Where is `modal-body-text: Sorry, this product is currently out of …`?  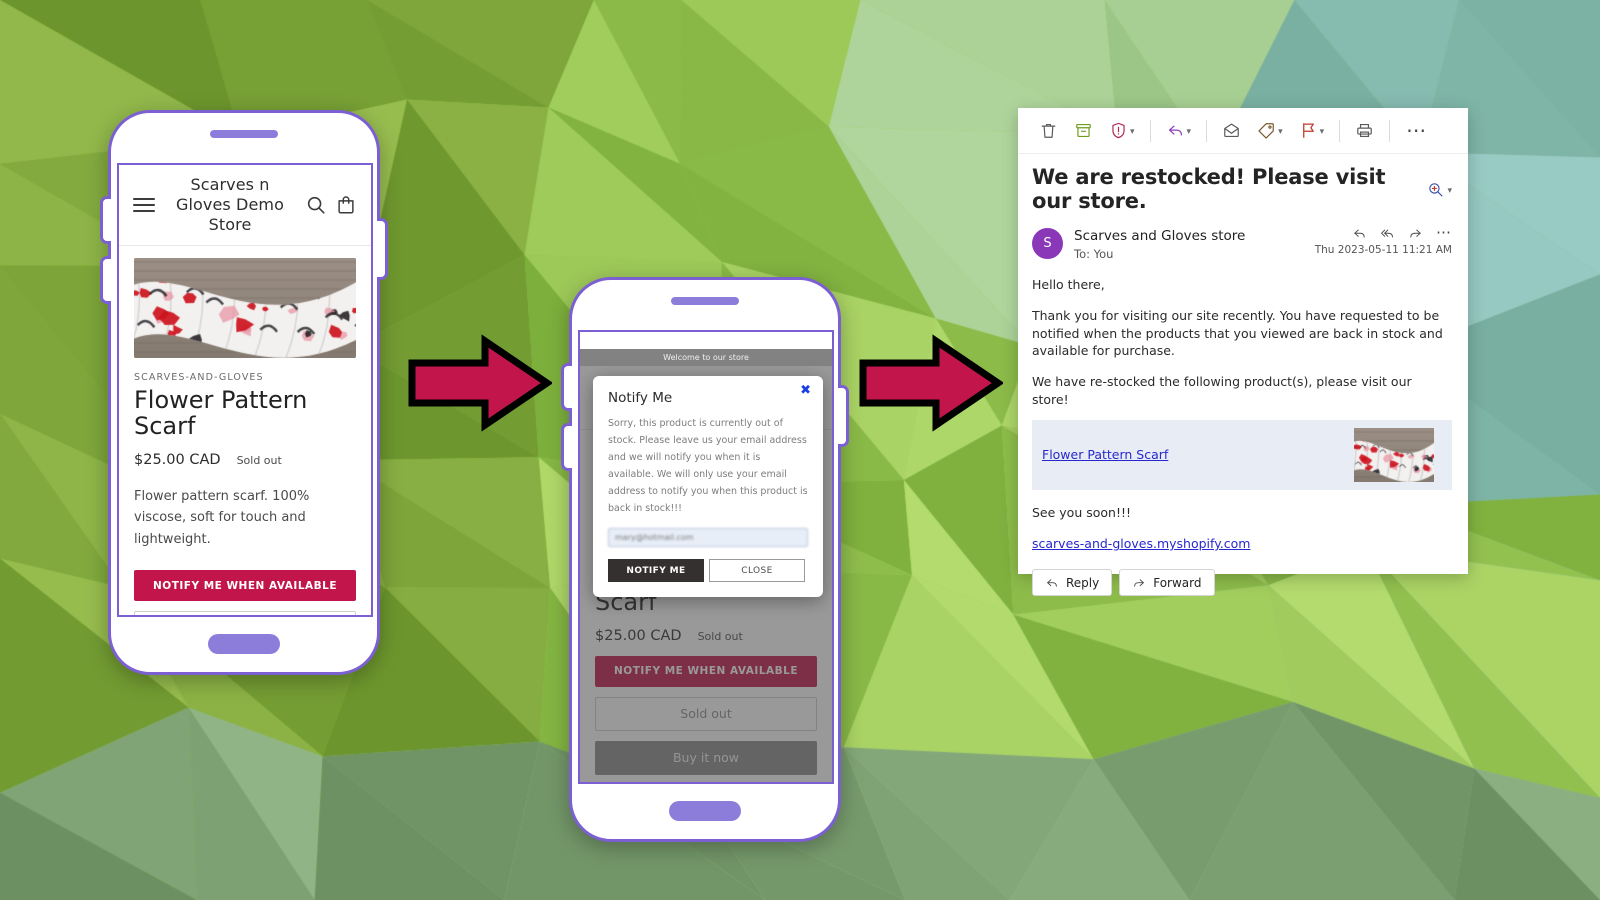
modal-body-text: Sorry, this product is currently out of … is located at coordinates (708, 466).